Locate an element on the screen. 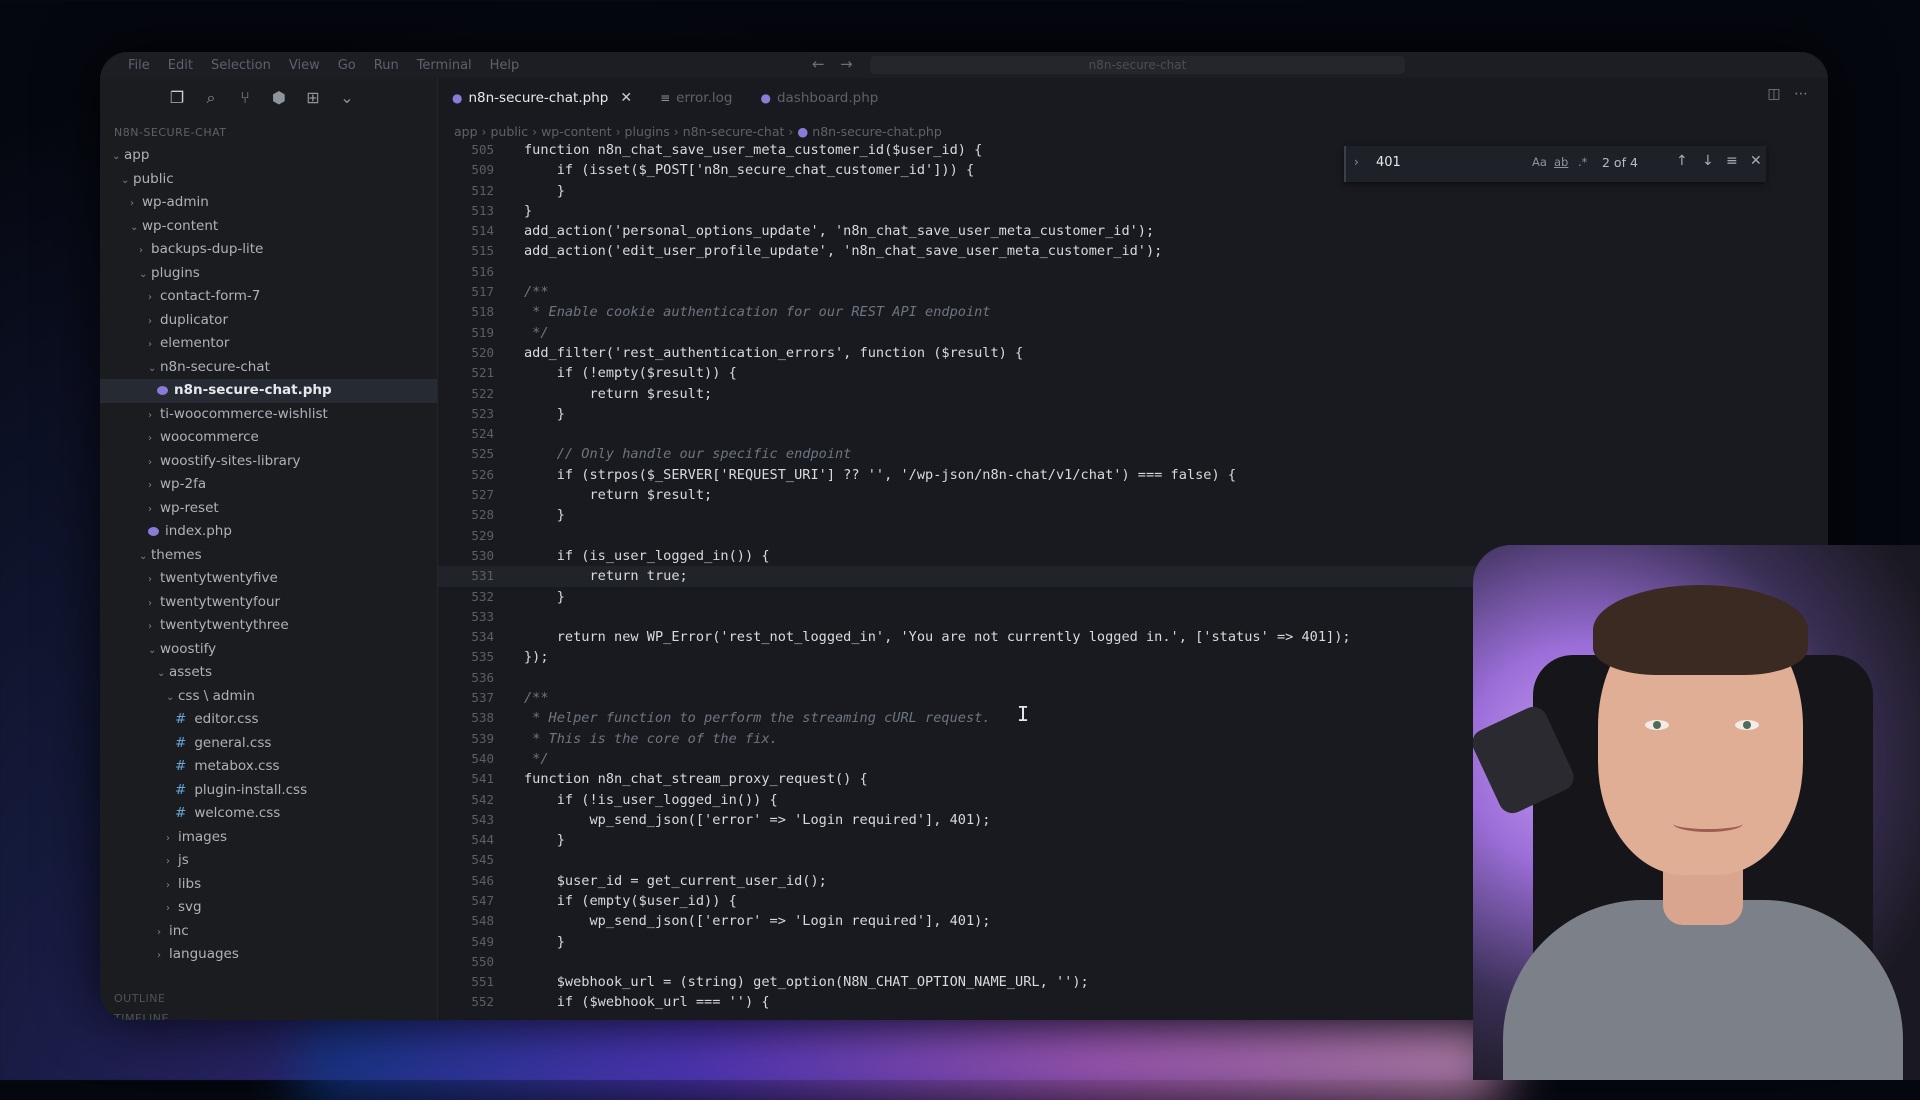 This screenshot has height=1100, width=1920. tree-item: › svg is located at coordinates (268, 908).